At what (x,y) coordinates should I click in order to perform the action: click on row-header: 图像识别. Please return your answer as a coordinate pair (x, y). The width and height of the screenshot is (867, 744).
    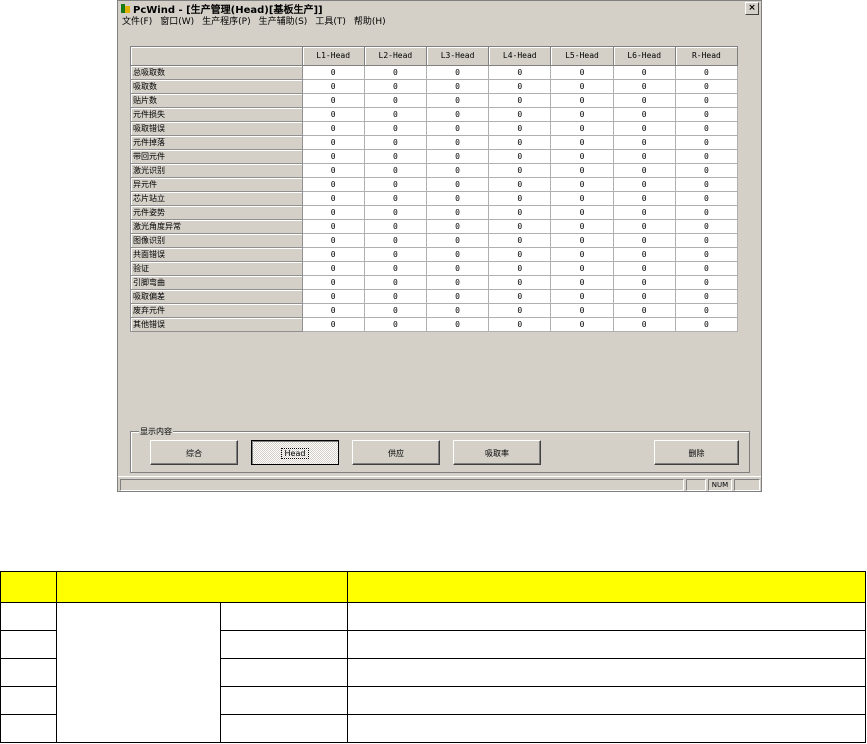
    Looking at the image, I should click on (216, 240).